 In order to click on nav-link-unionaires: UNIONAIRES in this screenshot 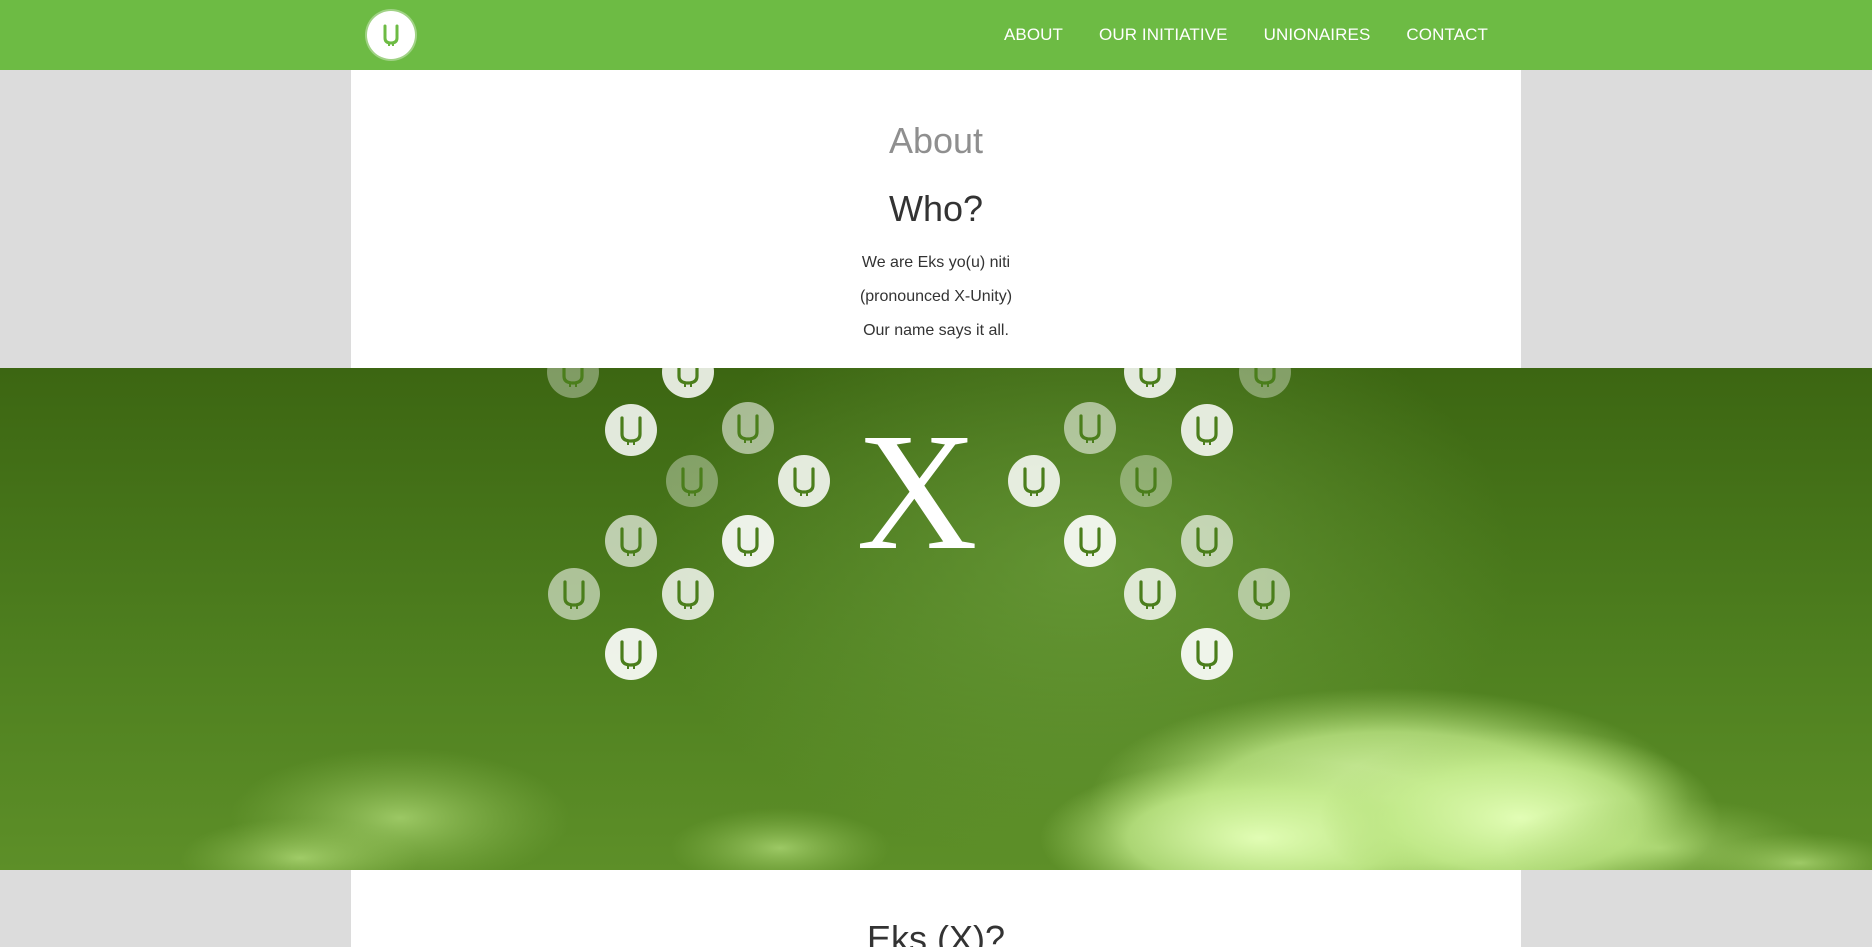, I will do `click(1317, 35)`.